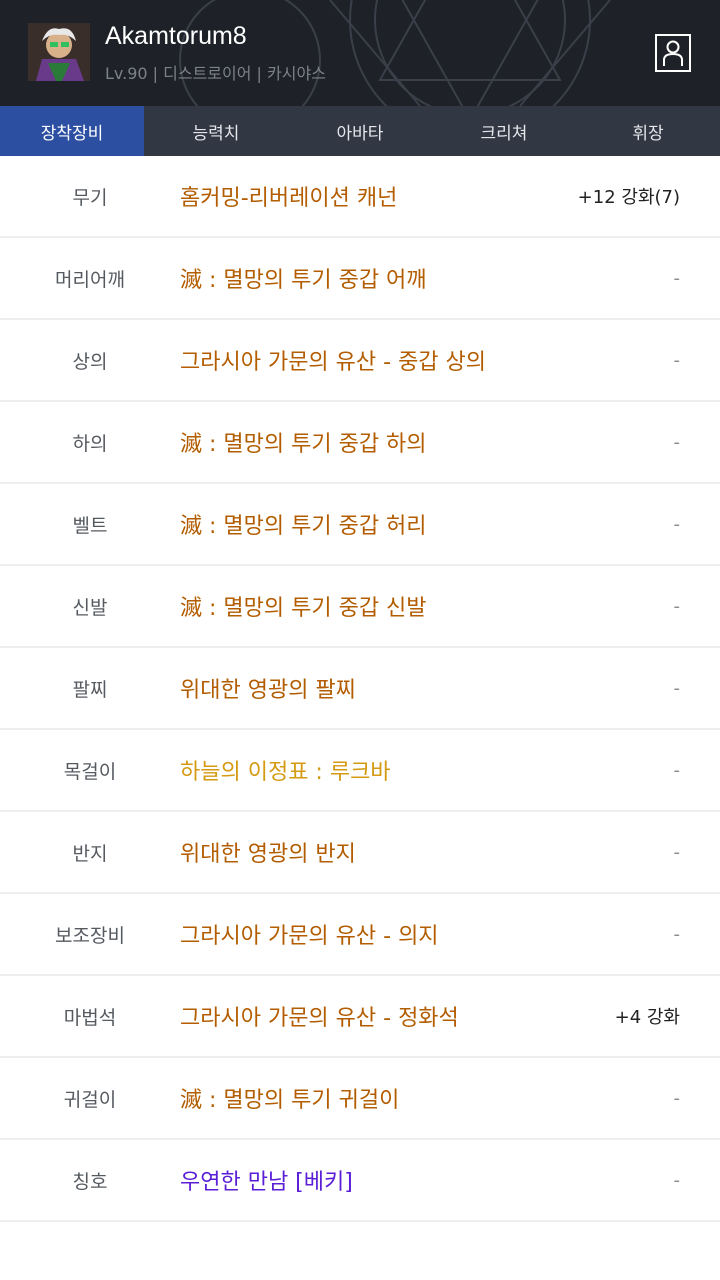 This screenshot has height=1280, width=720. Describe the element at coordinates (303, 278) in the screenshot. I see `item-name: 滅 : 멸망의 투기 중갑 어깨` at that location.